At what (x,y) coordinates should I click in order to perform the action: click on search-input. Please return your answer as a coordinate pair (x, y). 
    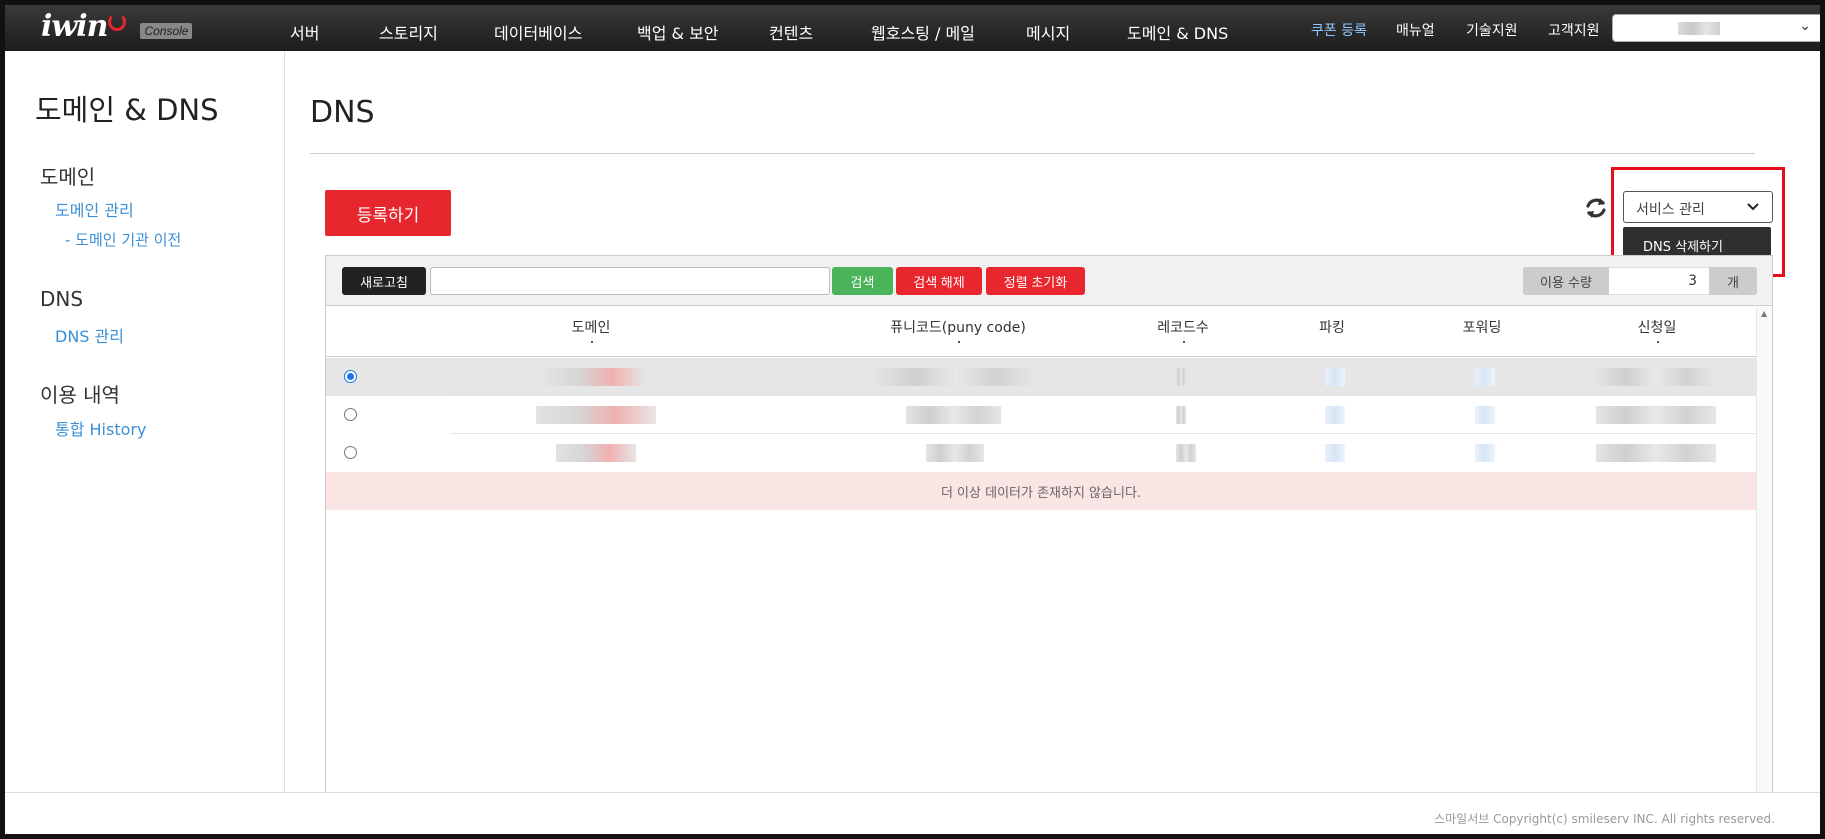
    Looking at the image, I should click on (630, 281).